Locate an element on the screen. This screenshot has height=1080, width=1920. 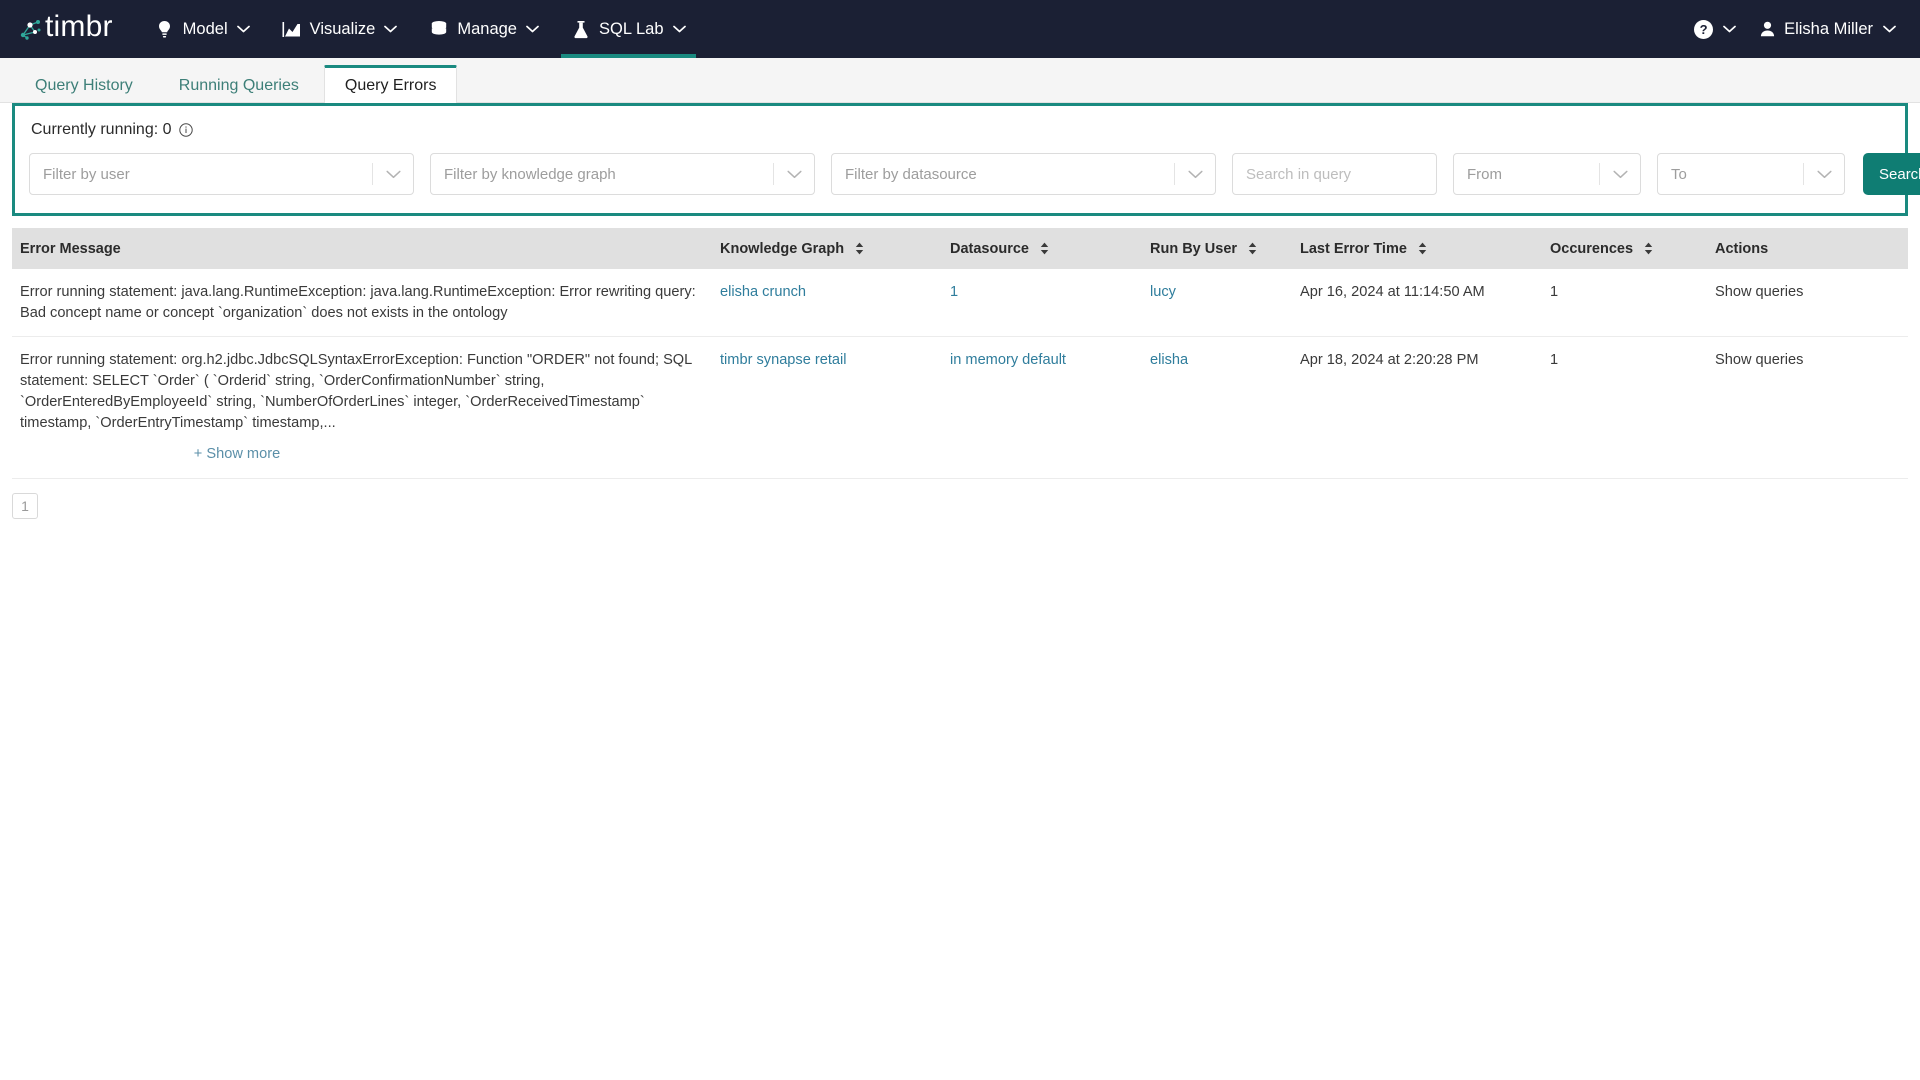
sort-toggle-run-by-user is located at coordinates (1252, 248).